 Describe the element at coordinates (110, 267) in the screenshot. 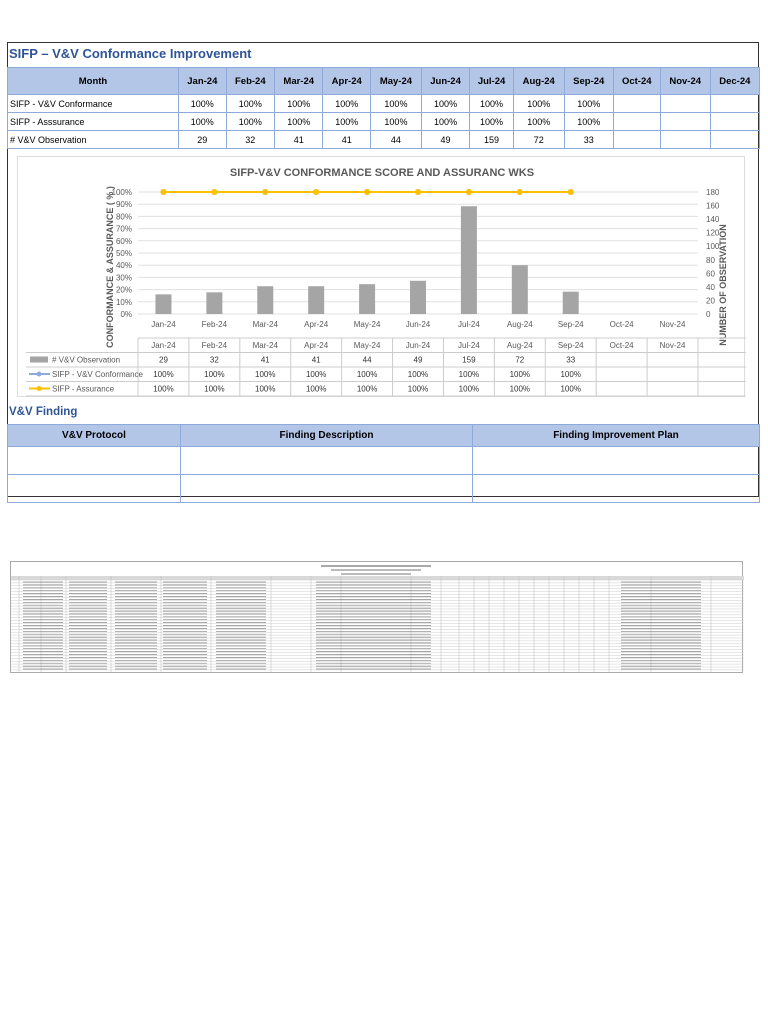

I see `y-axis-label: CONFORMANCE & ASSURANCE ( % )` at that location.